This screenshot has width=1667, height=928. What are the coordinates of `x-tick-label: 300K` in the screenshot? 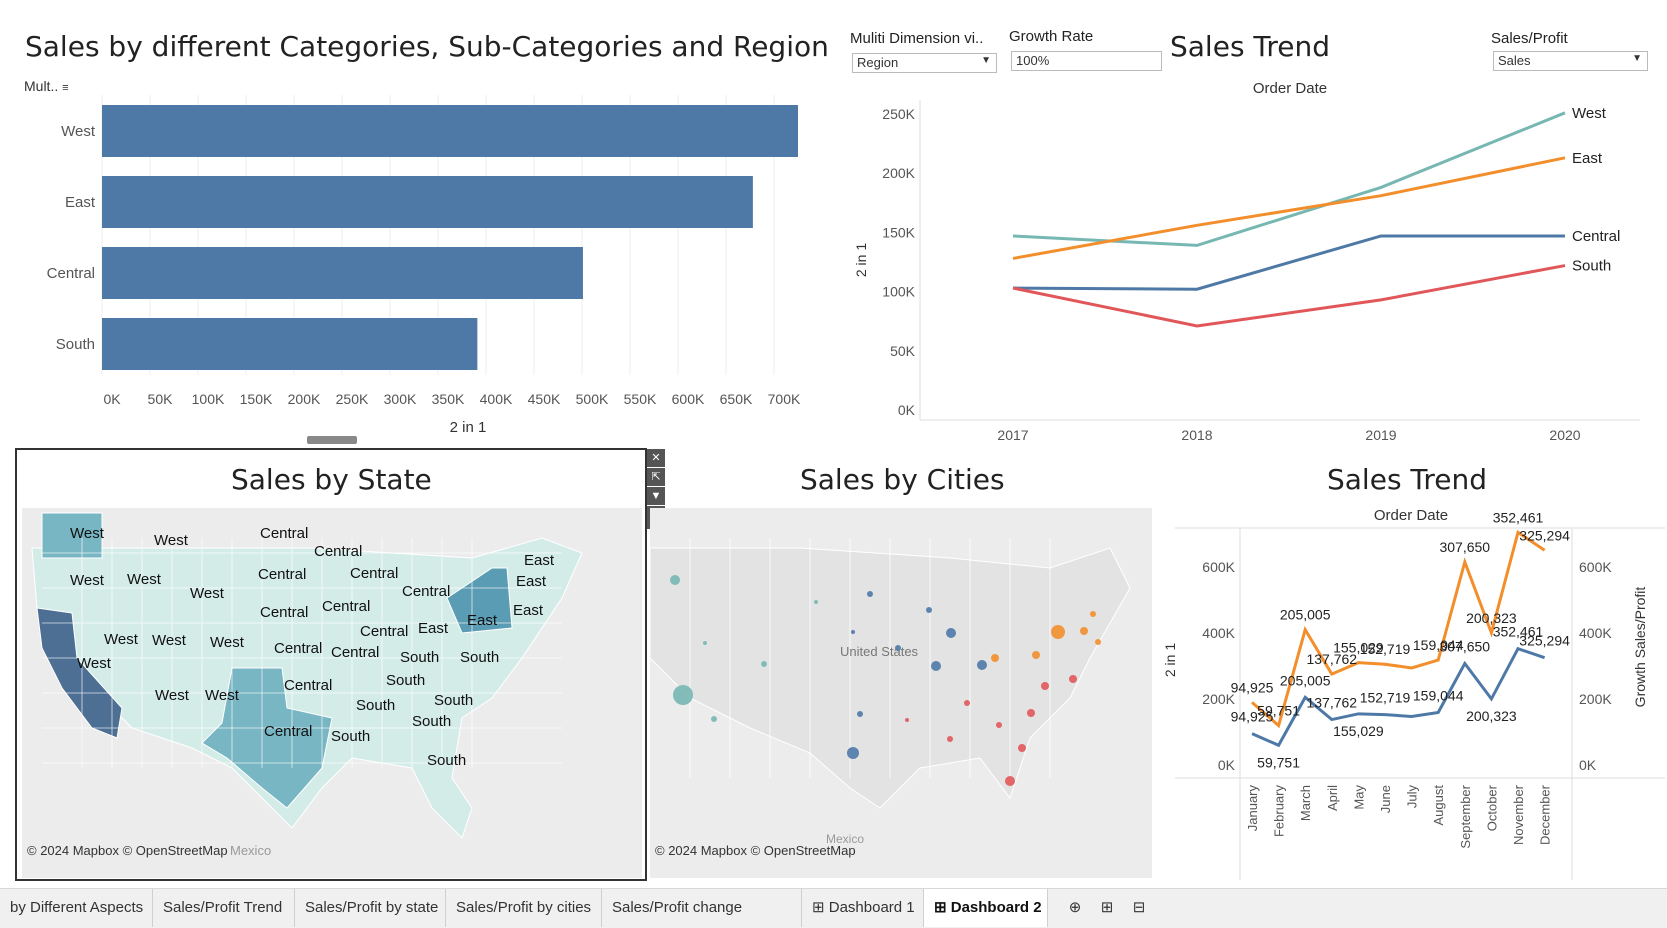 It's located at (400, 399).